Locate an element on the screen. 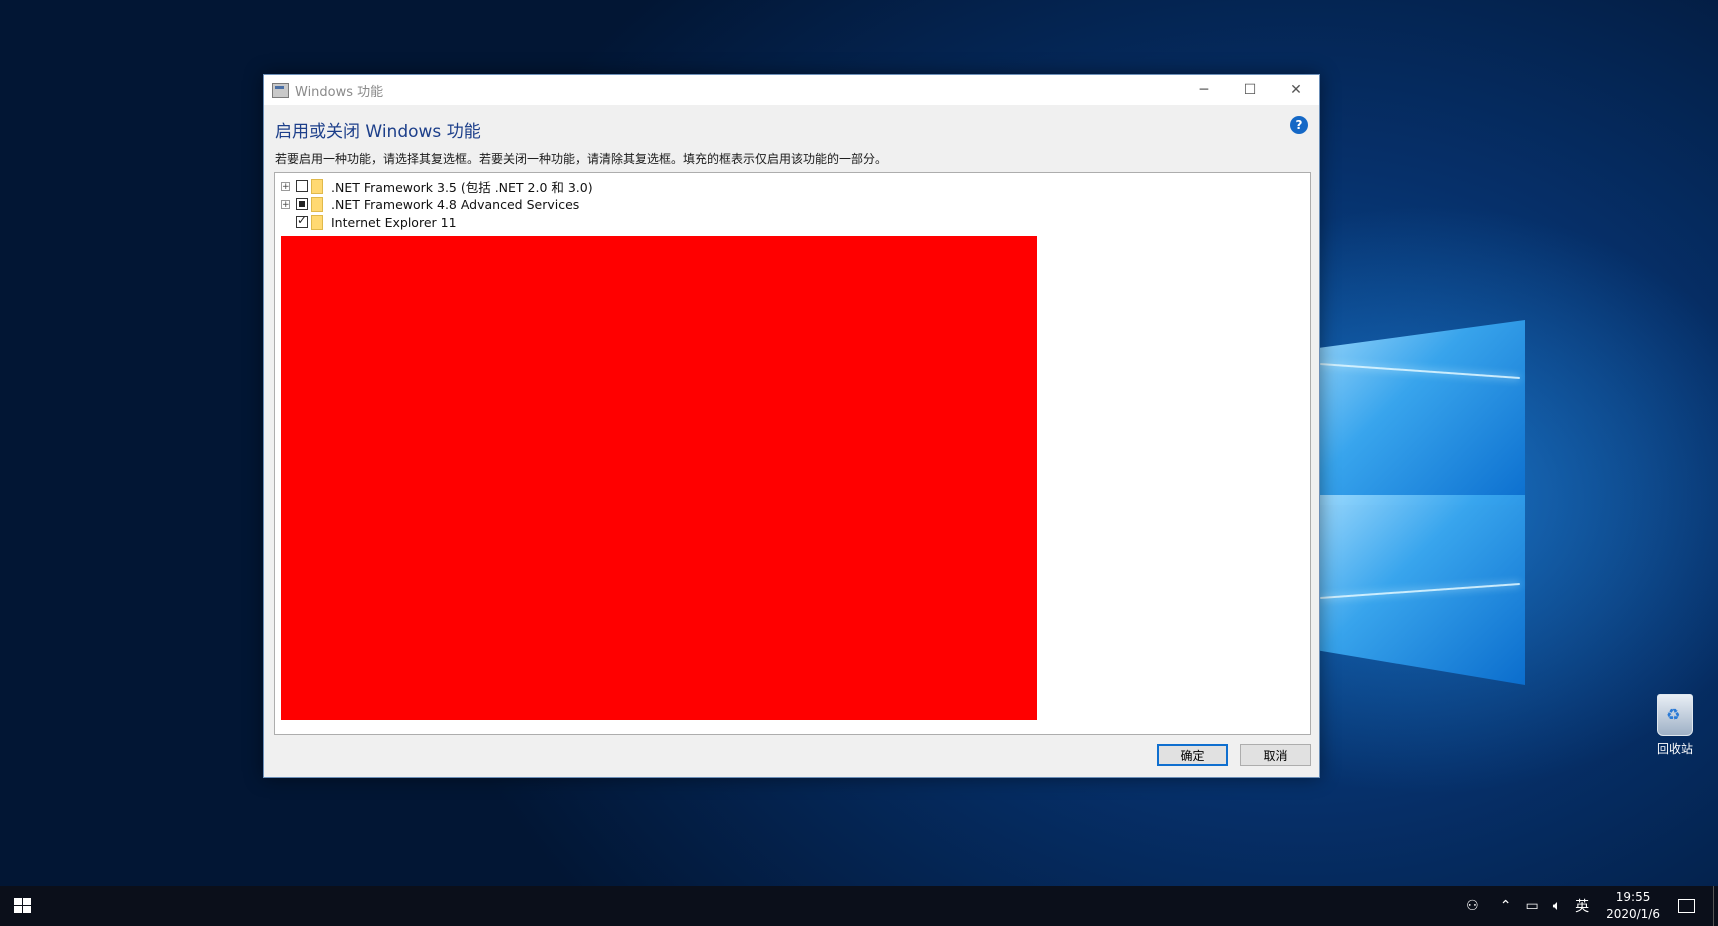 This screenshot has width=1718, height=926. clock: 19:55 2020/1/6 is located at coordinates (1633, 906).